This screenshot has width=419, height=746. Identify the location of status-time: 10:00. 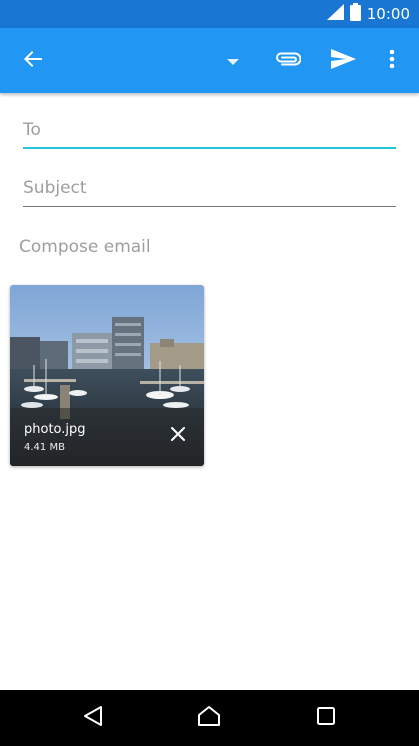
(388, 14).